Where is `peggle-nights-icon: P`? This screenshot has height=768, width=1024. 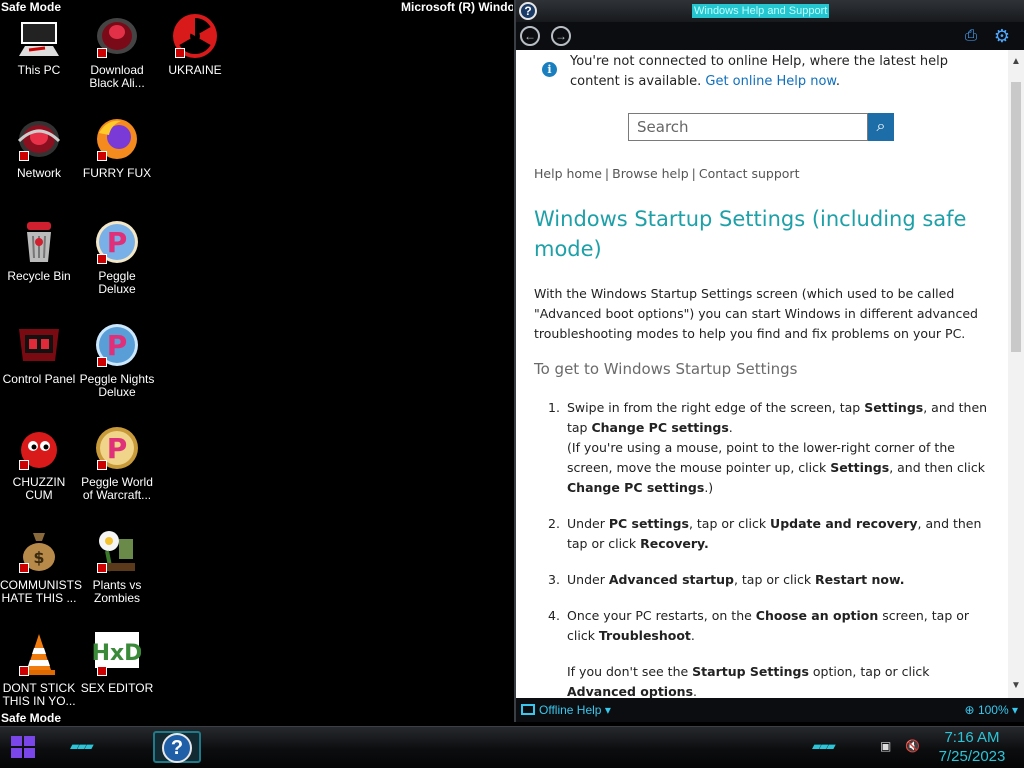 peggle-nights-icon: P is located at coordinates (117, 345).